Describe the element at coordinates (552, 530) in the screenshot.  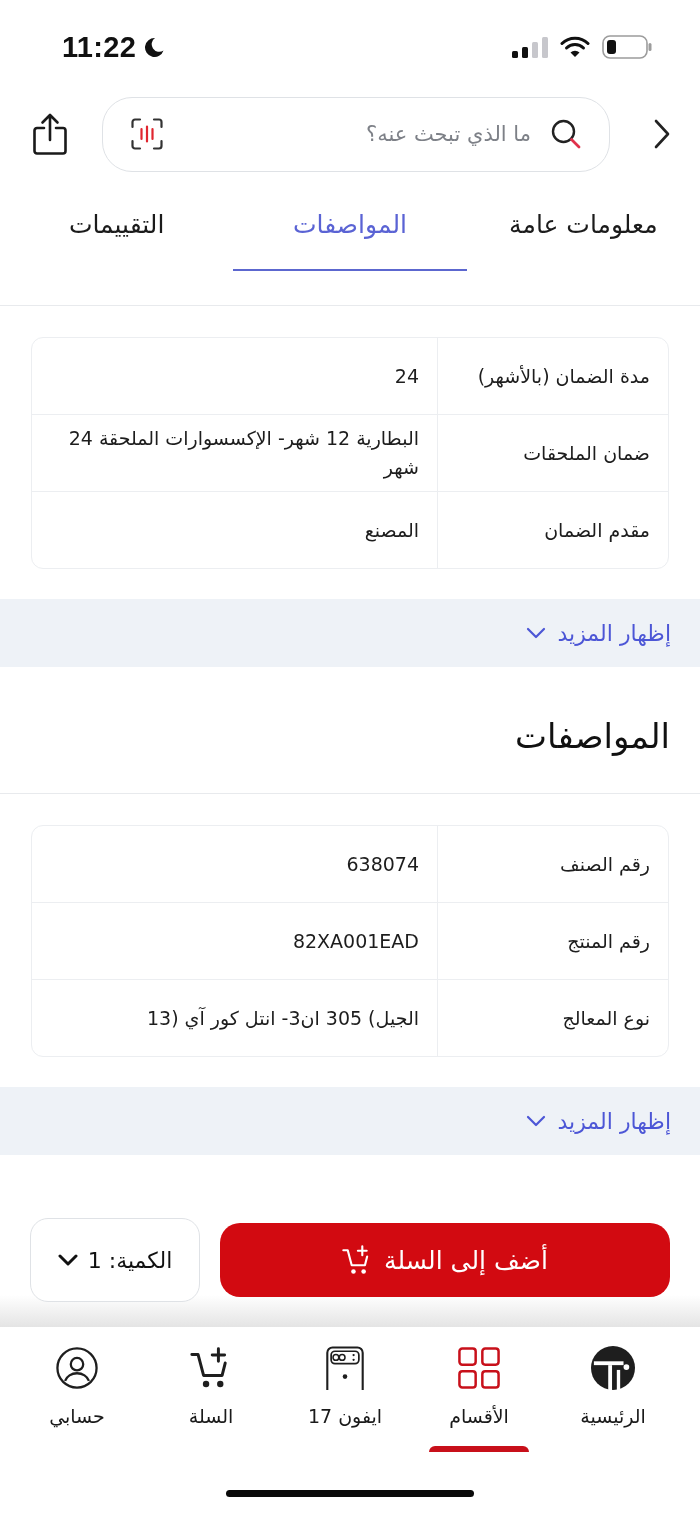
I see `spec-label: مقدم الضمان` at that location.